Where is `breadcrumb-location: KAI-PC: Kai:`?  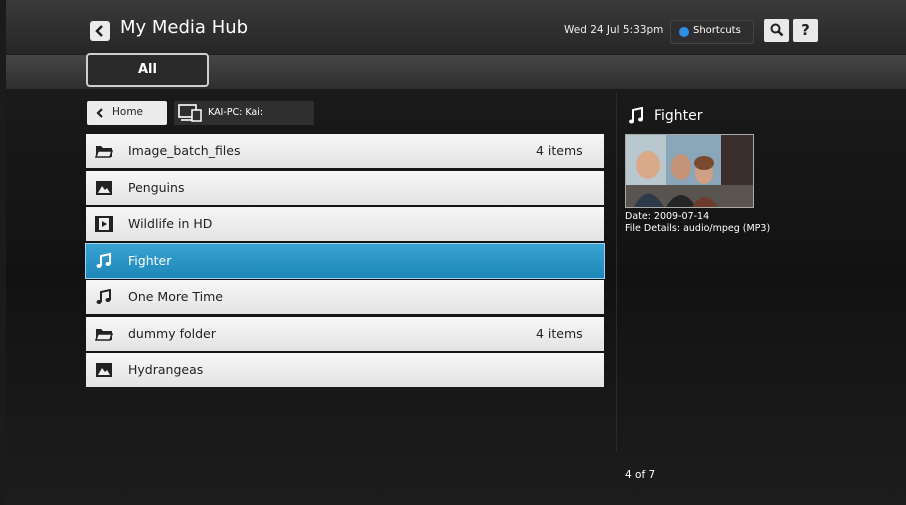
breadcrumb-location: KAI-PC: Kai: is located at coordinates (244, 113).